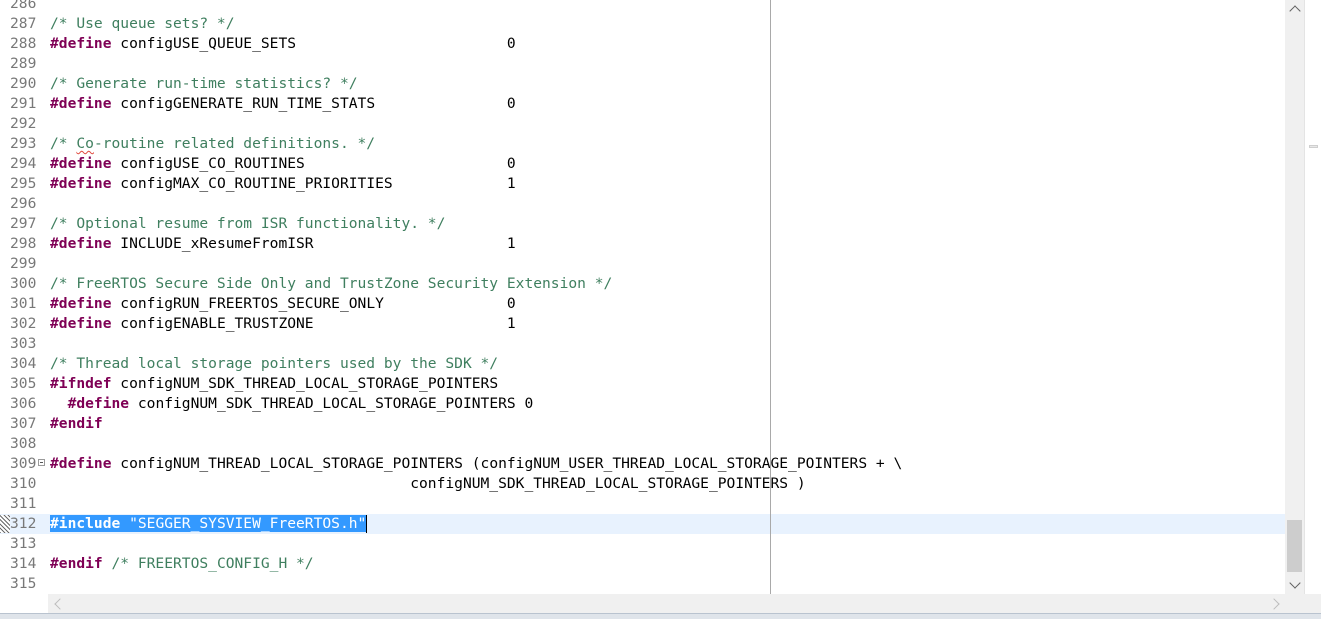 Image resolution: width=1321 pixels, height=619 pixels. What do you see at coordinates (23, 83) in the screenshot?
I see `line-number: 290` at bounding box center [23, 83].